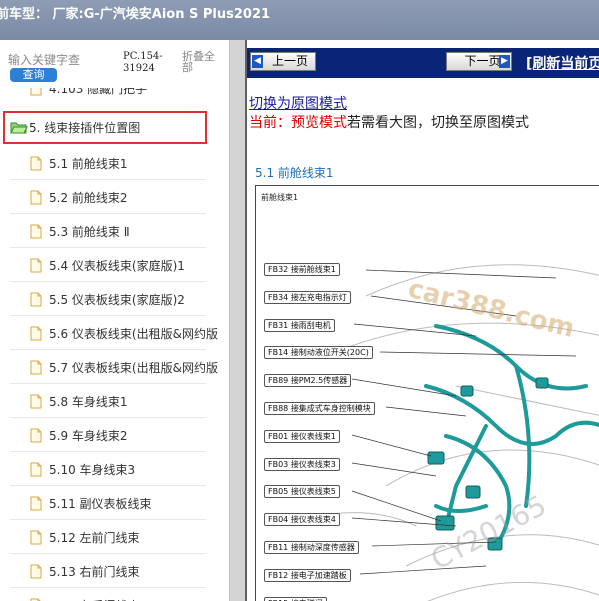 The image size is (599, 601). Describe the element at coordinates (114, 594) in the screenshot. I see `tree-item: 5.14 左后门线束` at that location.